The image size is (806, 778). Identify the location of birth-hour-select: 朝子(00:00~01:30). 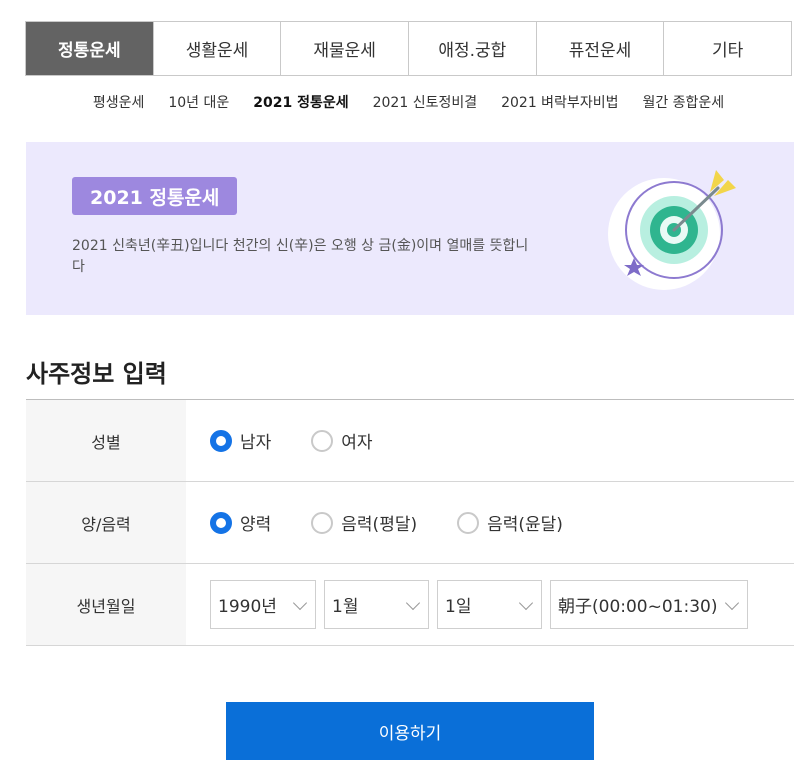
(649, 604).